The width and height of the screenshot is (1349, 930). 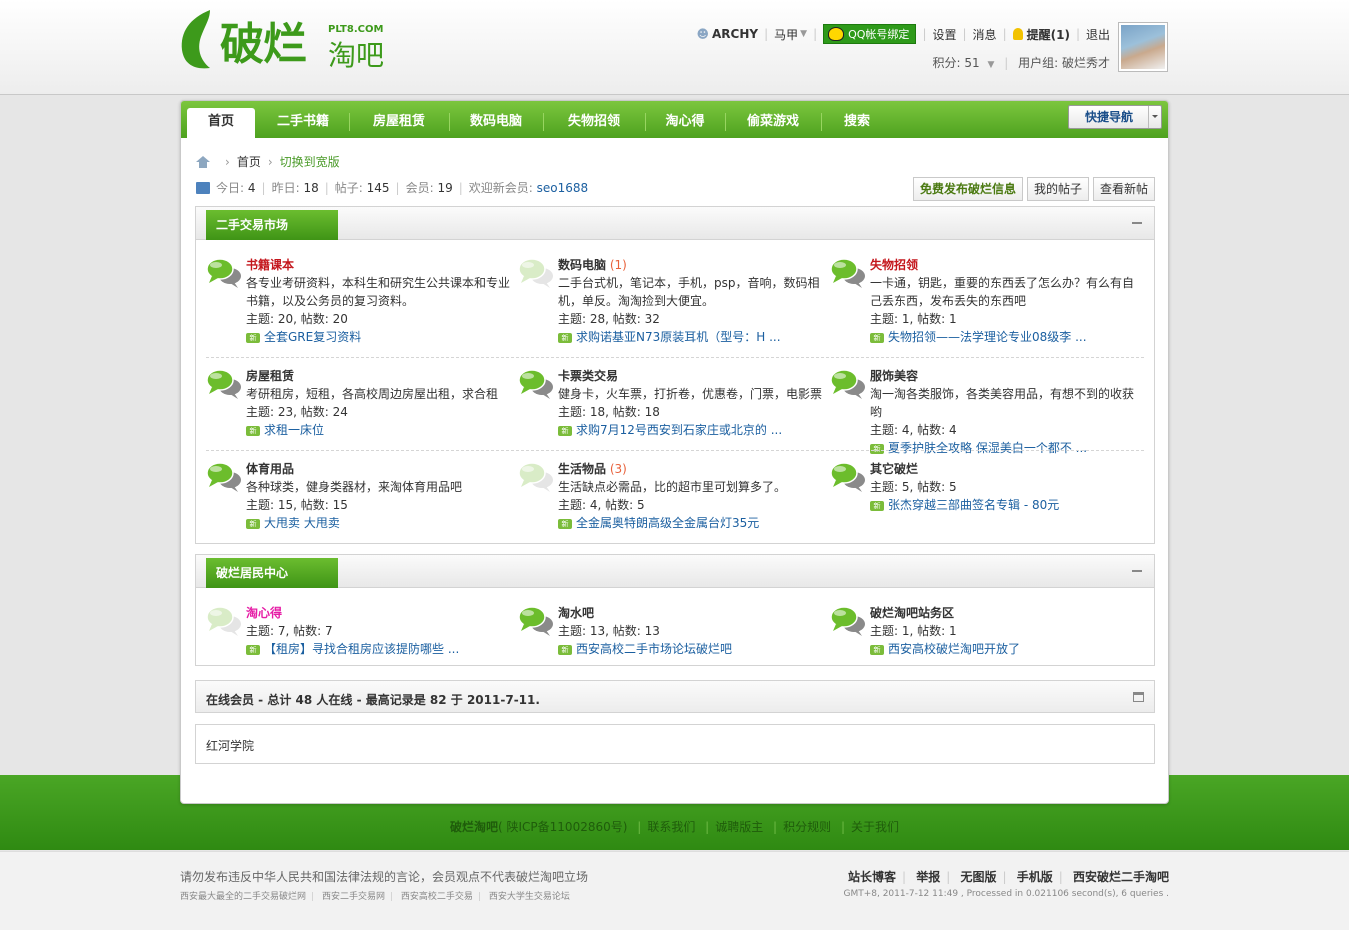 What do you see at coordinates (270, 469) in the screenshot?
I see `forum-name: 体育用品` at bounding box center [270, 469].